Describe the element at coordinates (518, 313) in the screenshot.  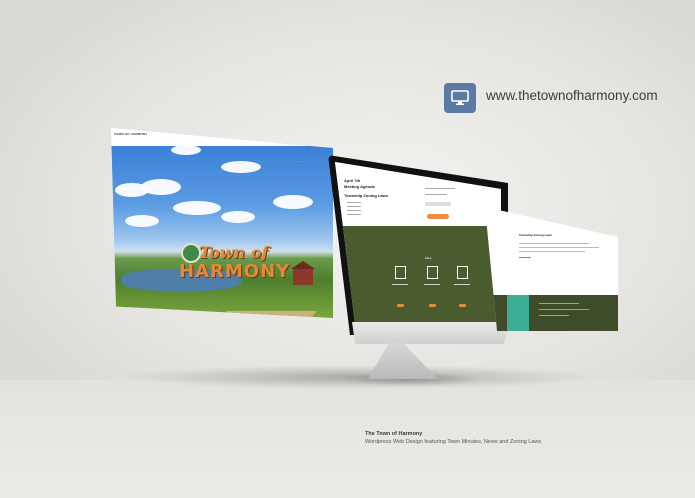
I see `footer-accent-block` at that location.